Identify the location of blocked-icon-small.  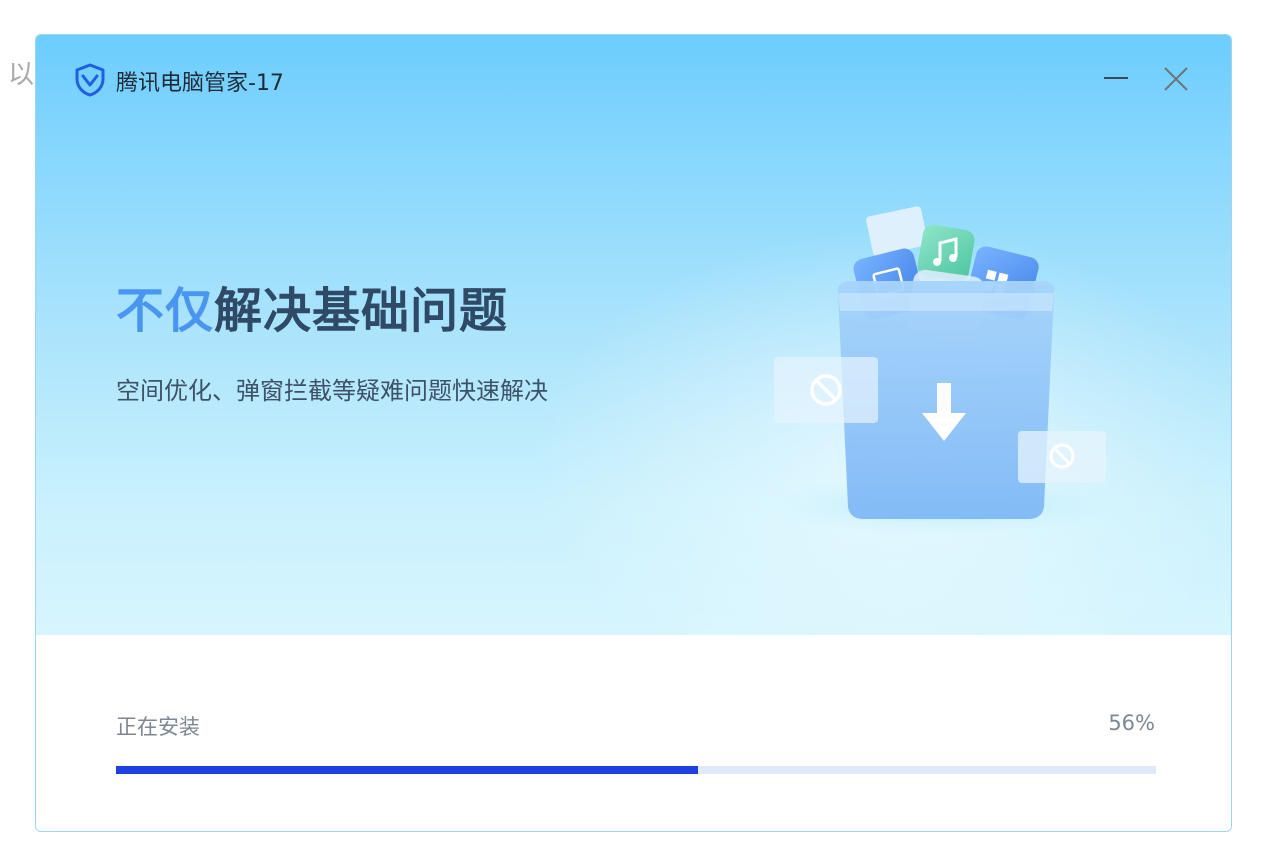
(1062, 457).